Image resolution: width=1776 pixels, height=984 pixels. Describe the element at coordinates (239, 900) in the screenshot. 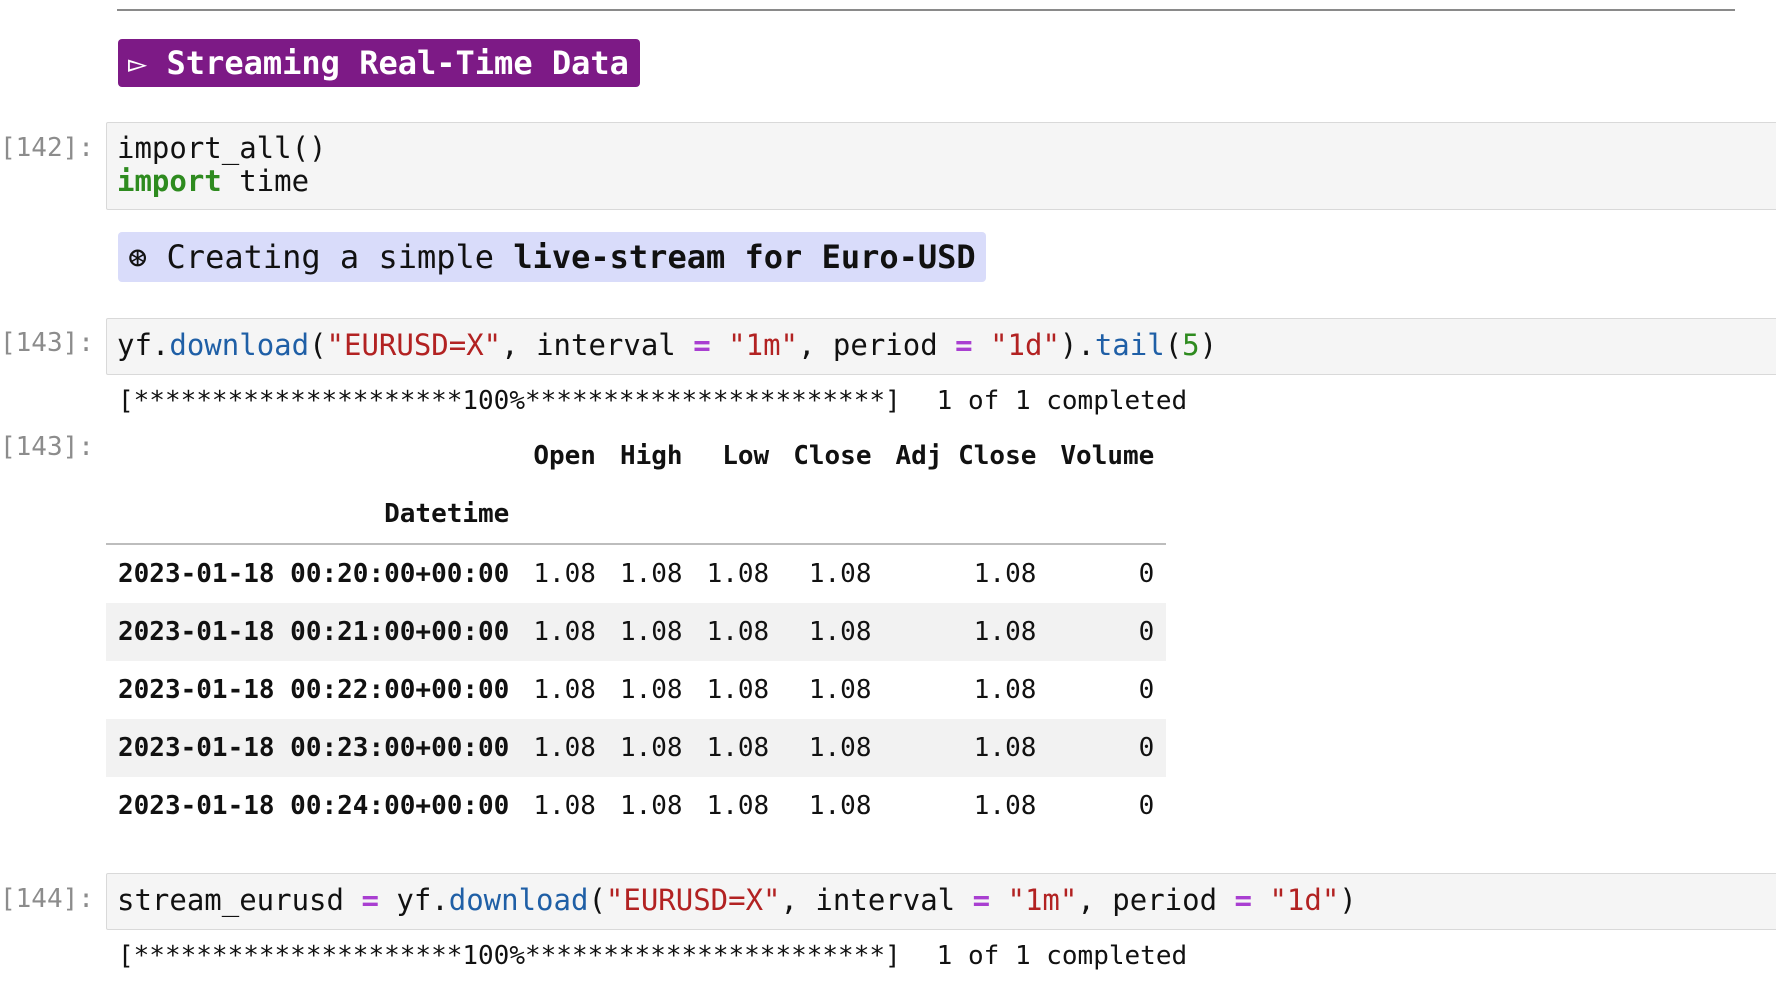

I see `code-text: stream_eurusd` at that location.